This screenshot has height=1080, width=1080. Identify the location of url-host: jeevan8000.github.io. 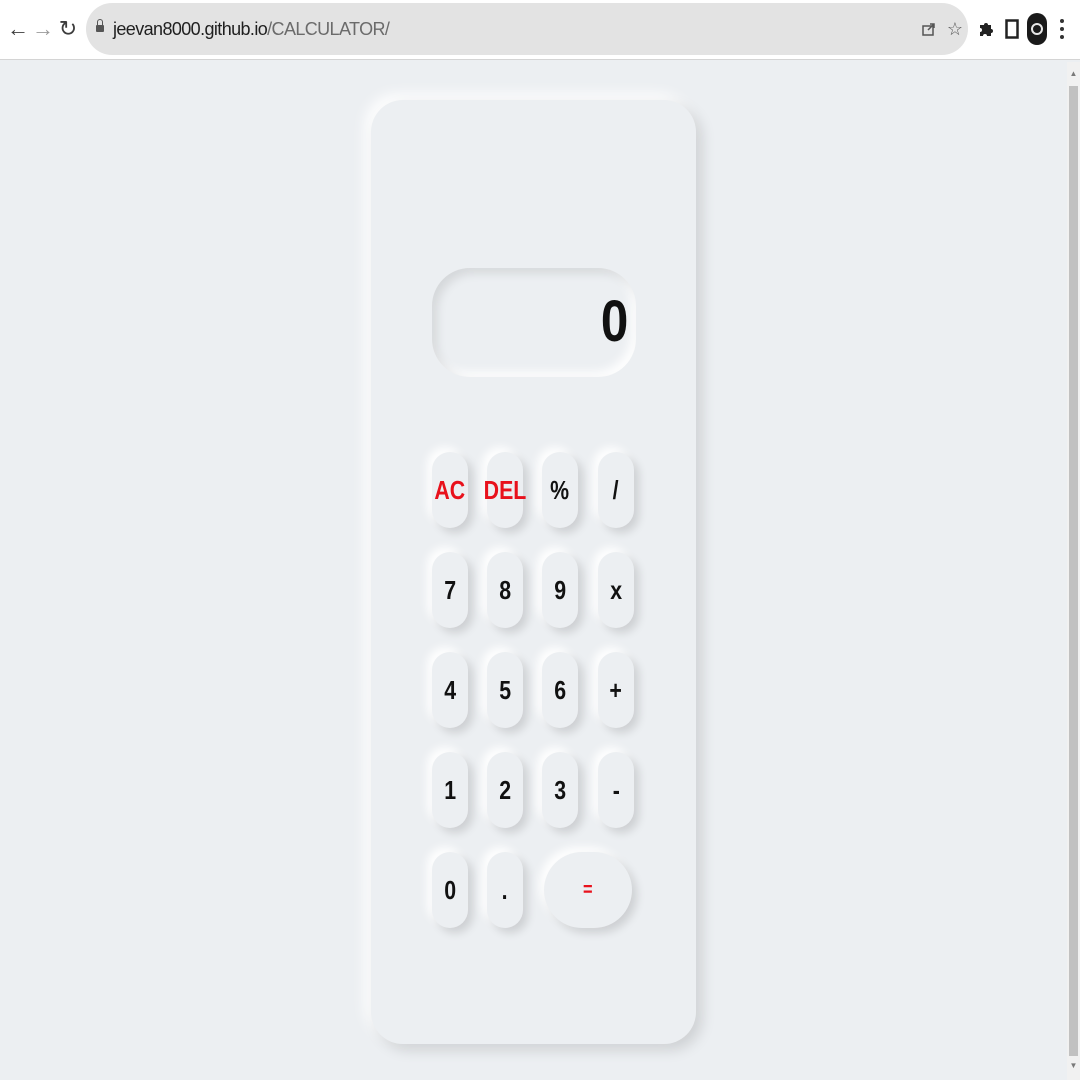
(190, 29).